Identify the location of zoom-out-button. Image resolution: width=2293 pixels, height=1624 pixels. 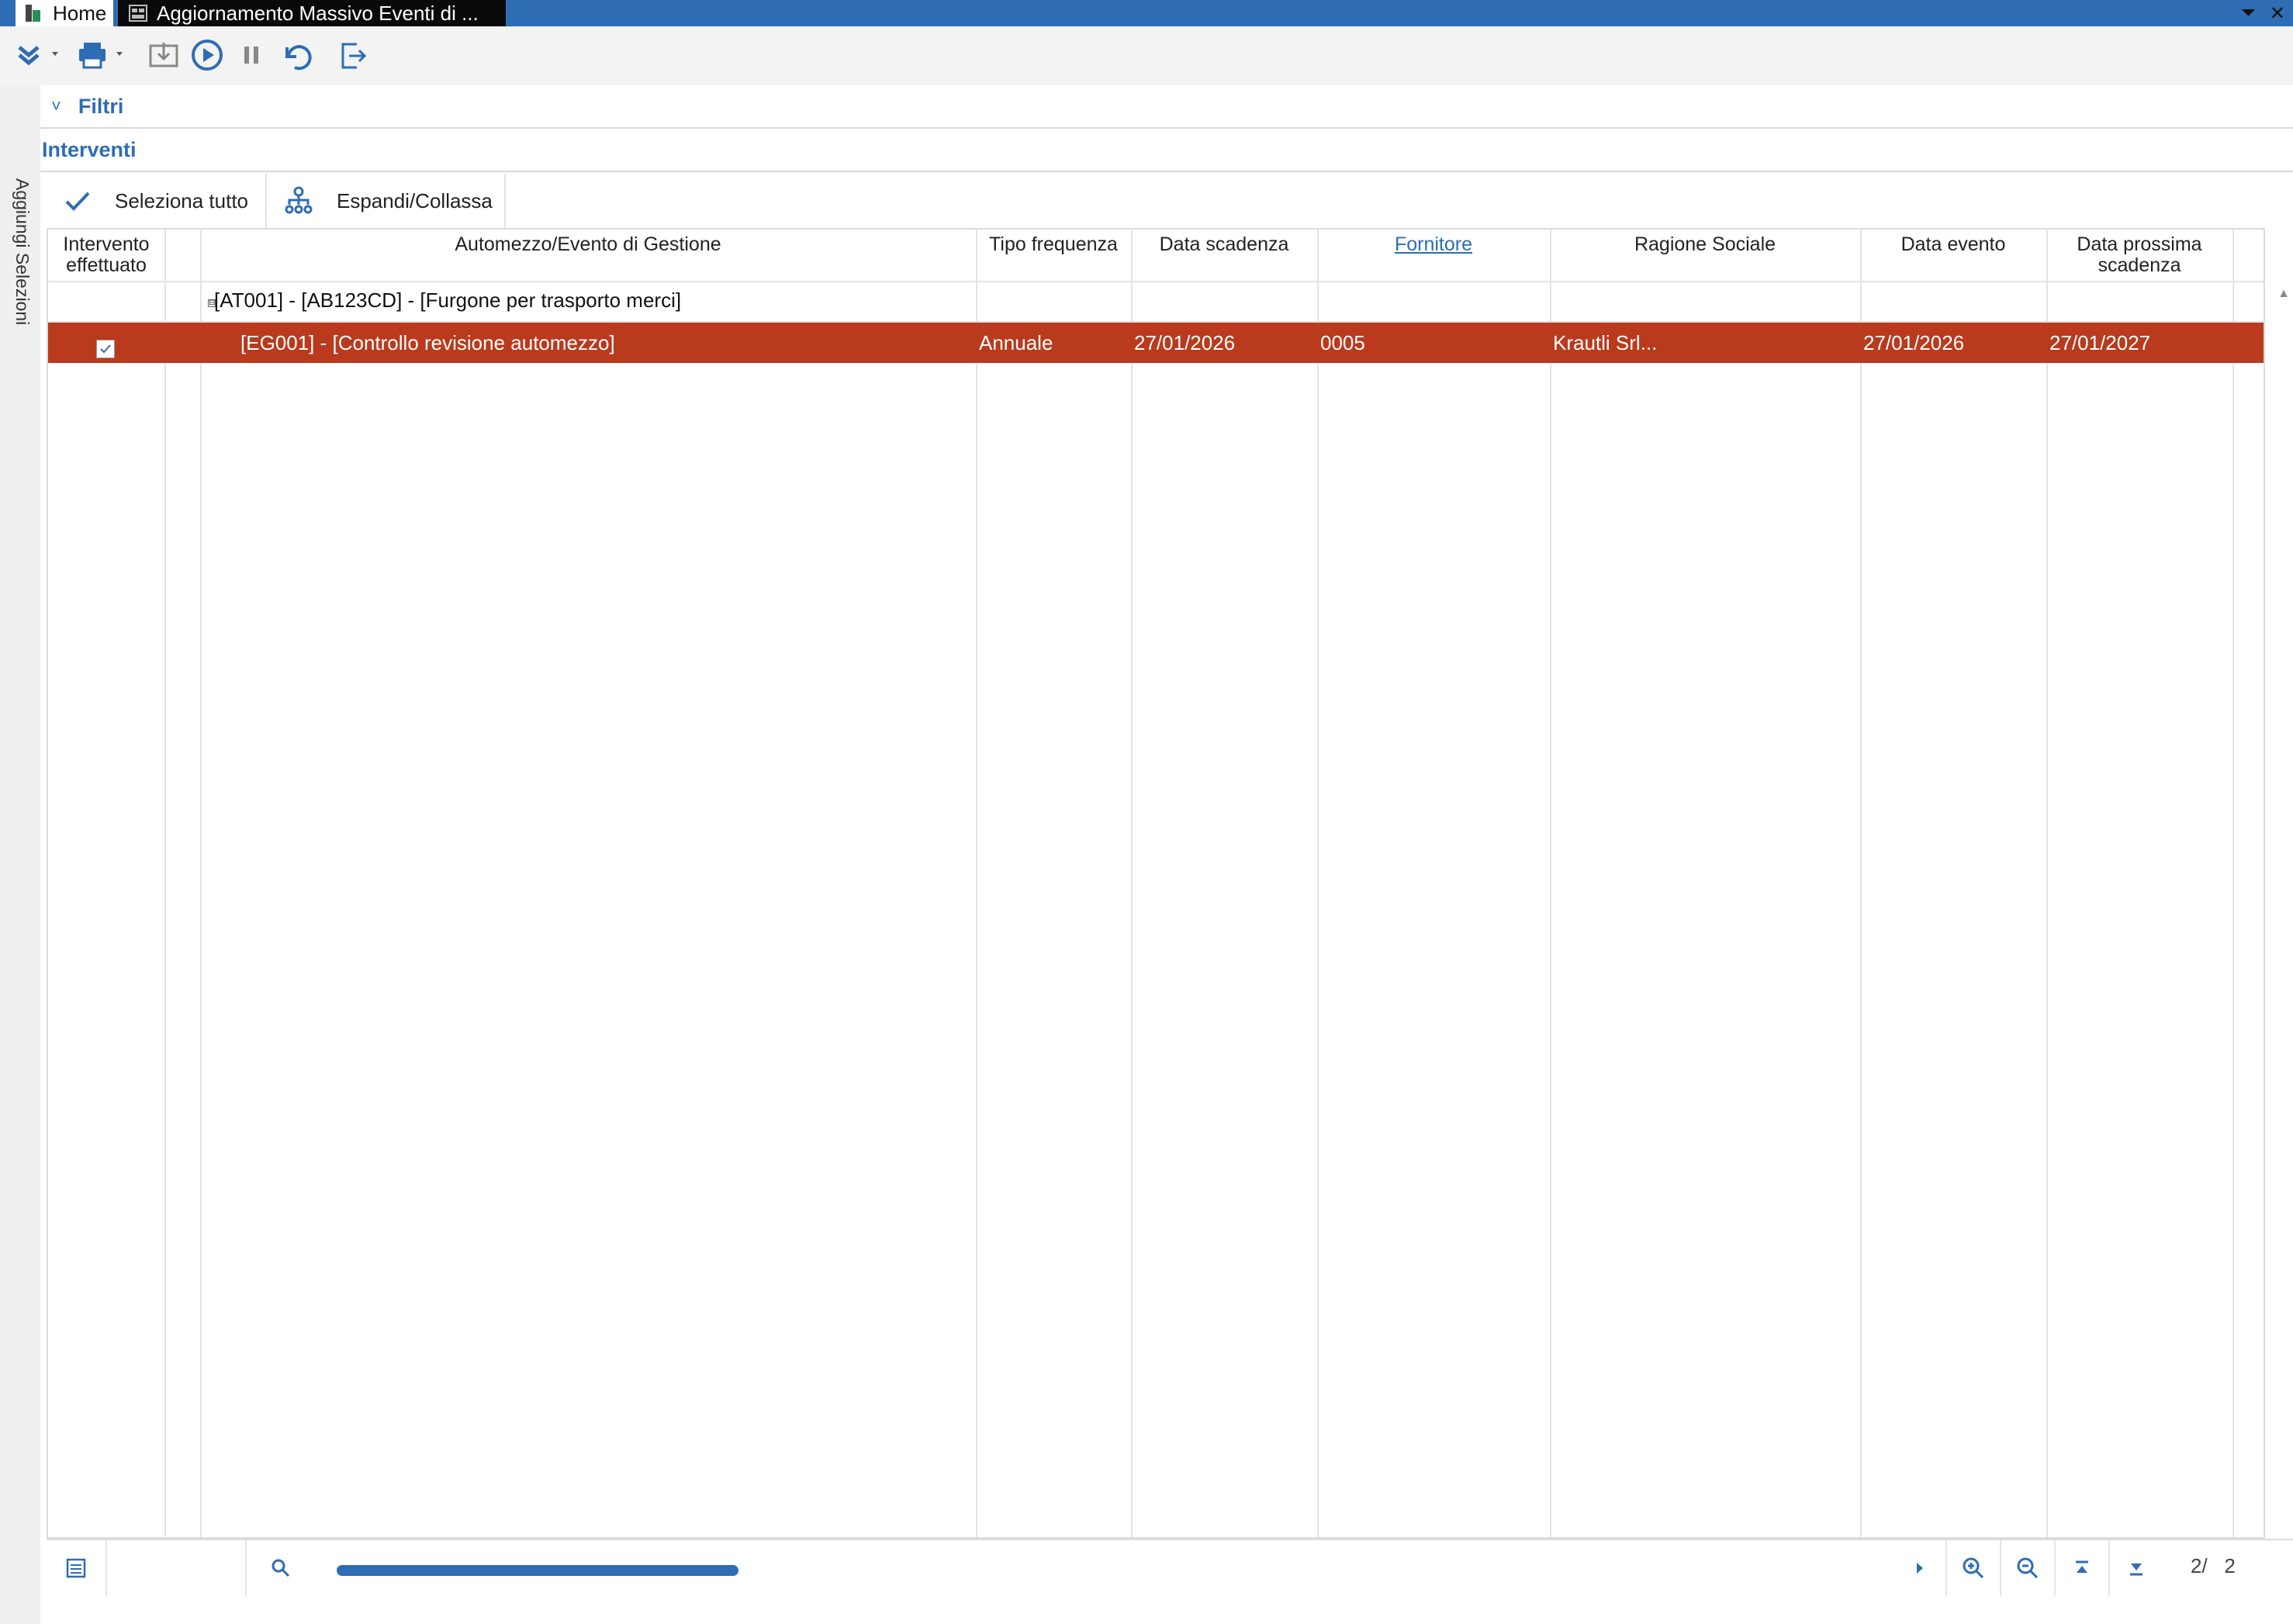
(2027, 1568).